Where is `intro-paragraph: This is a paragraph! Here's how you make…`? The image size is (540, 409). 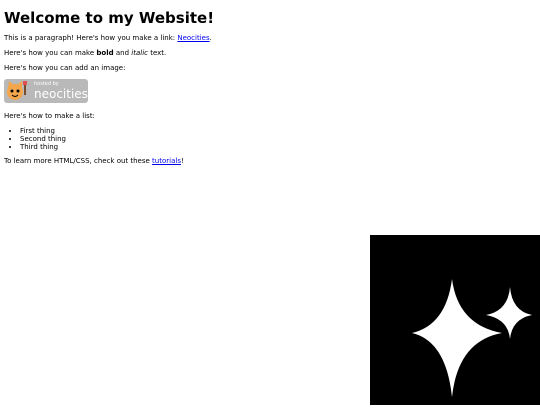 intro-paragraph: This is a paragraph! Here's how you make… is located at coordinates (264, 38).